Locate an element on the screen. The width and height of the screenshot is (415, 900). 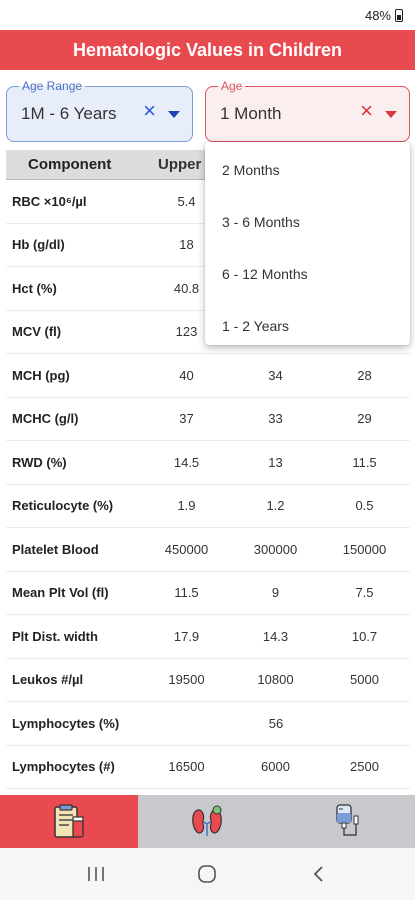
table-row: Platelet Blood 450000 300000 150000 is located at coordinates (208, 550).